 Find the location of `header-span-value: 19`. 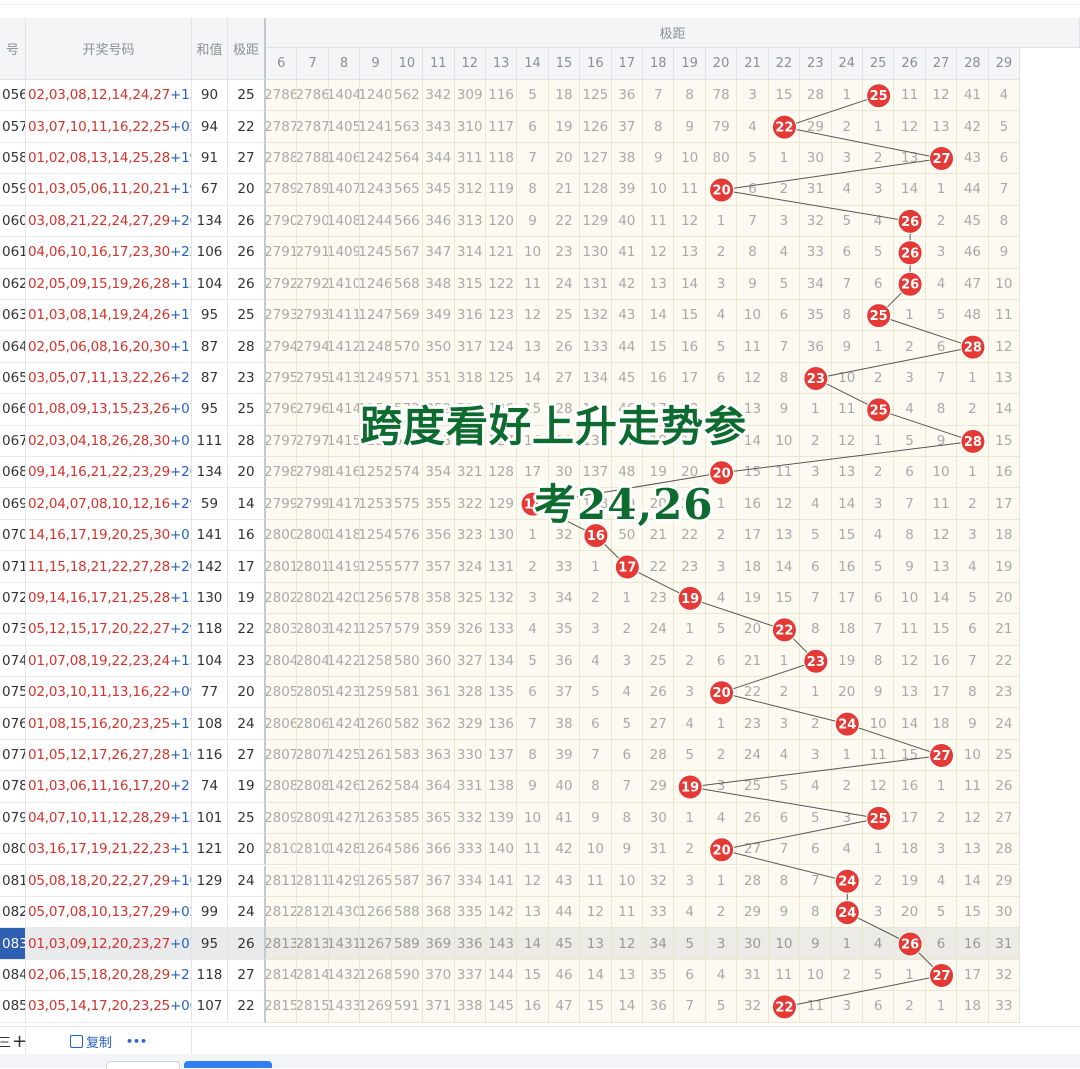

header-span-value: 19 is located at coordinates (690, 64).